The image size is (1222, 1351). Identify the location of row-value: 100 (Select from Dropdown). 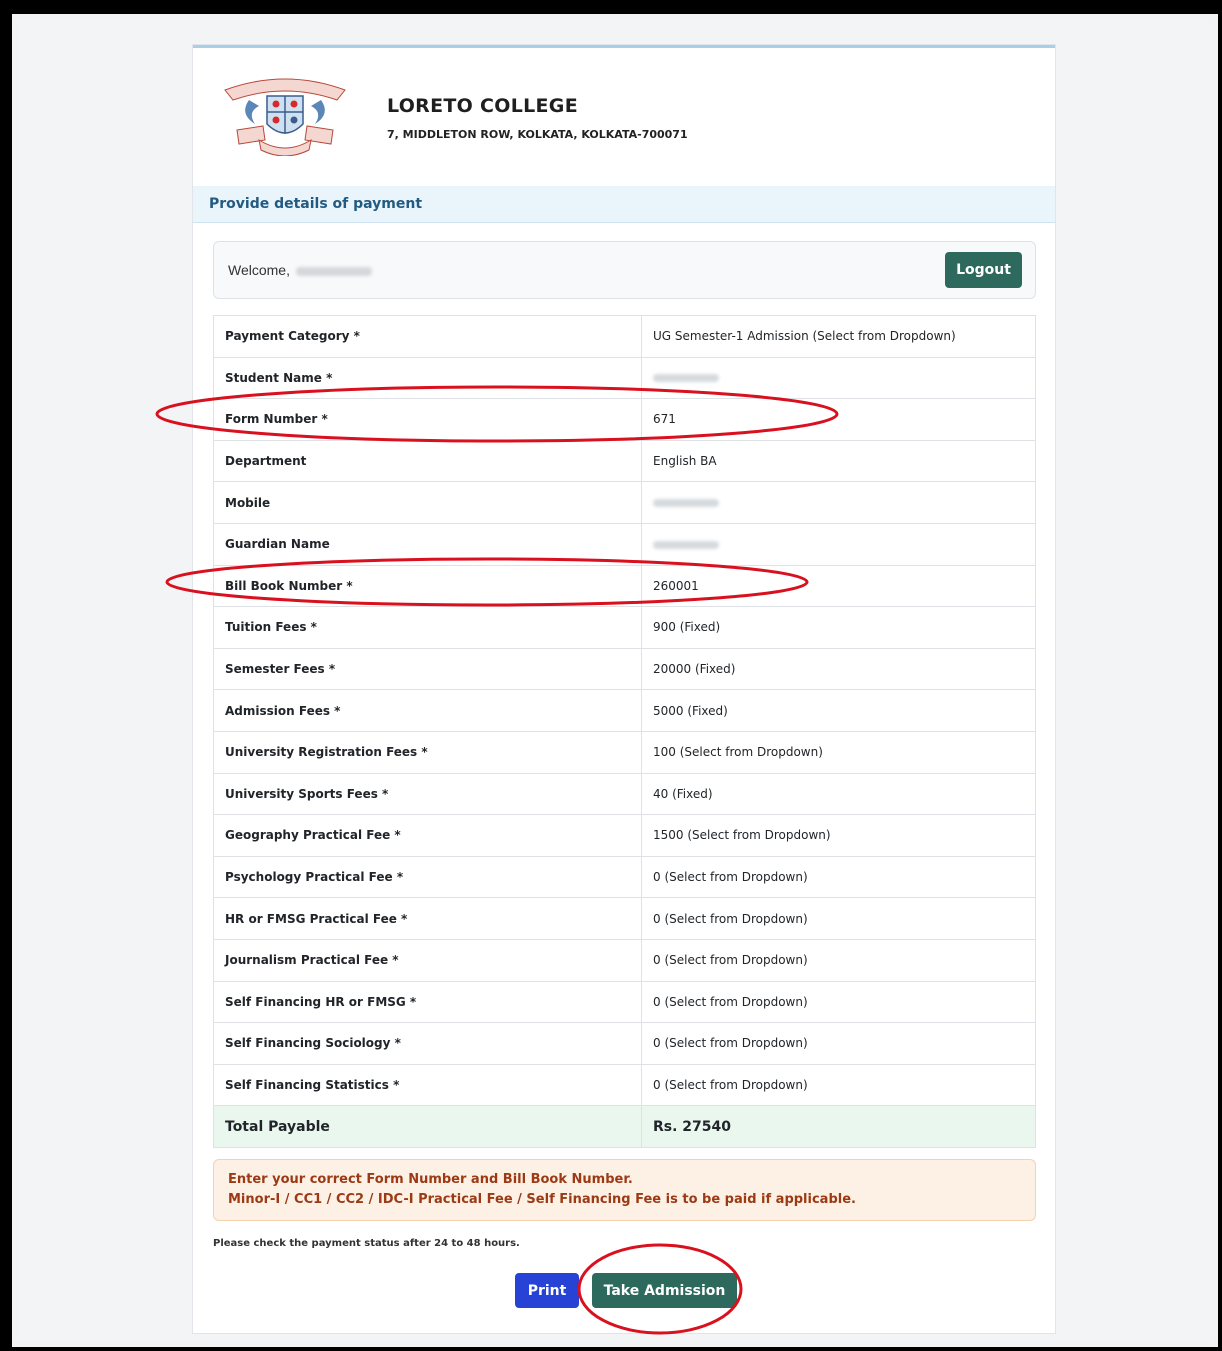
(838, 752).